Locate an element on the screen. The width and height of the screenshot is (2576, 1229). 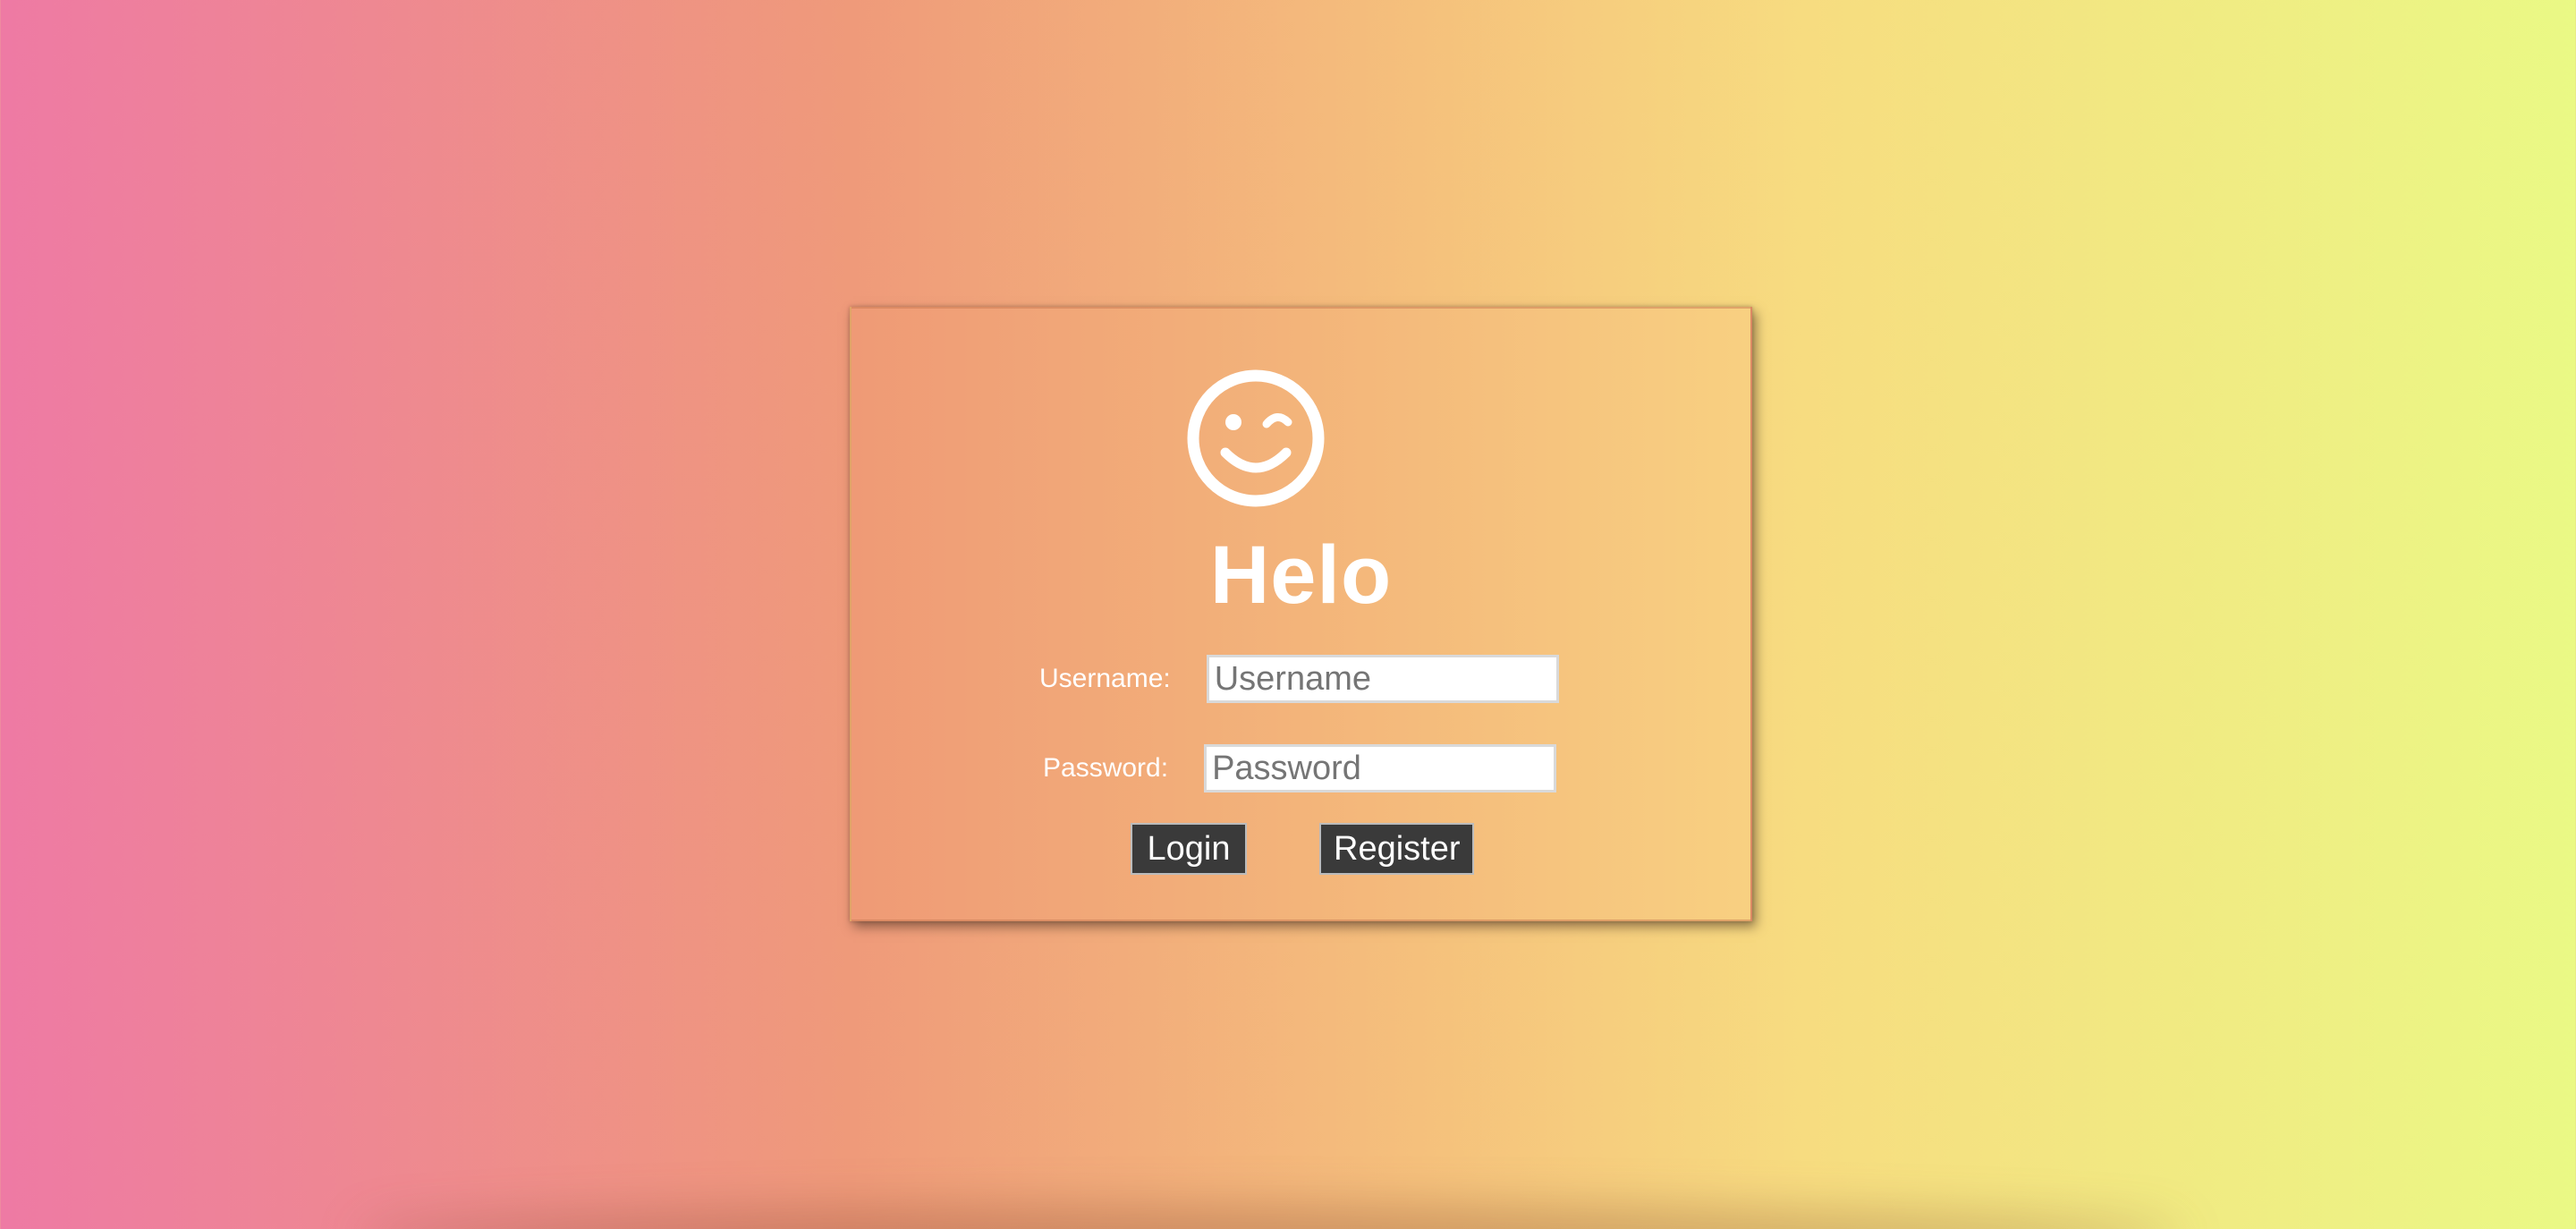
username-input is located at coordinates (1382, 679).